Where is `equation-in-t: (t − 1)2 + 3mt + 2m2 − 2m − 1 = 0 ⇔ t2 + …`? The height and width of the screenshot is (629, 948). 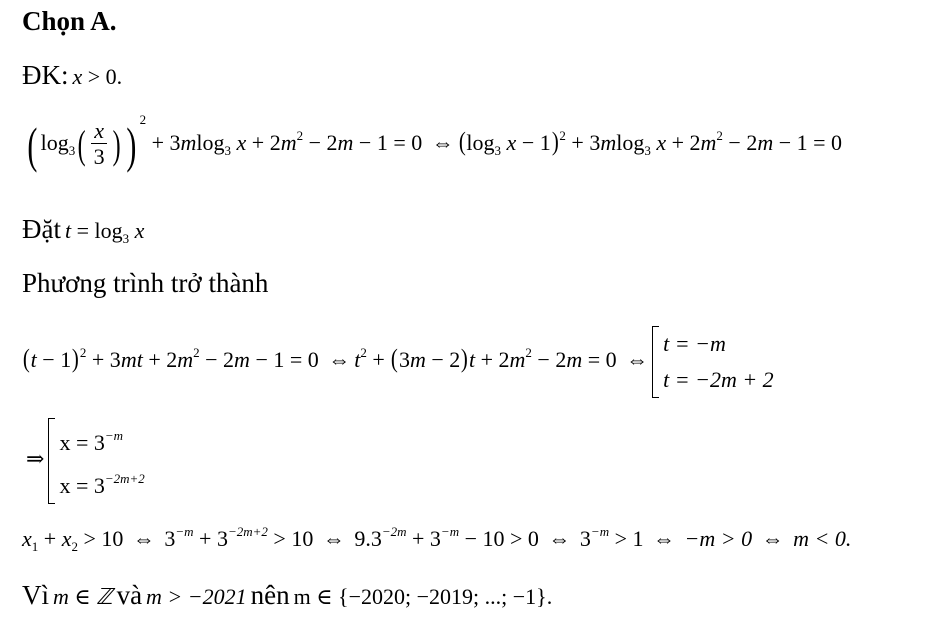 equation-in-t: (t − 1)2 + 3mt + 2m2 − 2m − 1 = 0 ⇔ t2 + … is located at coordinates (398, 362).